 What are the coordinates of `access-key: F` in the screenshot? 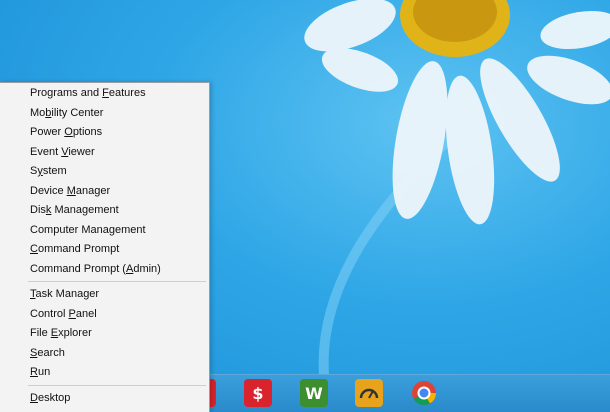 It's located at (105, 93).